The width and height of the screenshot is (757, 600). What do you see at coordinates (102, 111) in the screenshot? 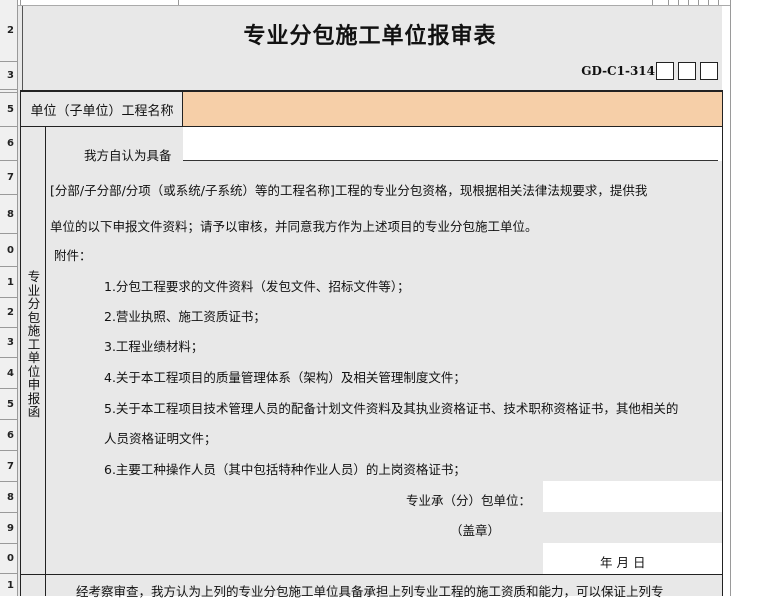
I see `project-name-label: 单位（子单位）工程名称` at bounding box center [102, 111].